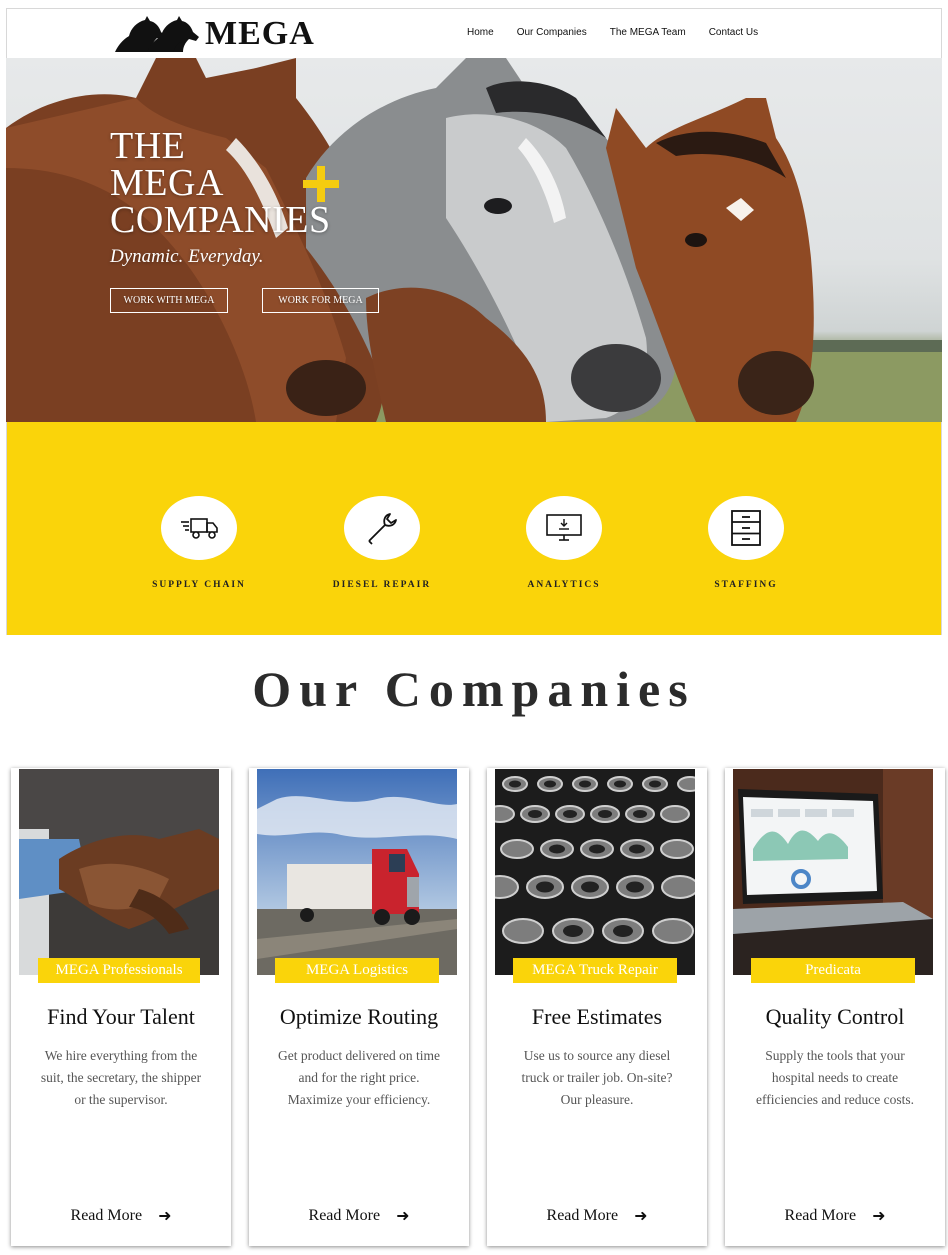 Image resolution: width=948 pixels, height=1255 pixels. Describe the element at coordinates (595, 970) in the screenshot. I see `company-badge: MEGA Truck Repair` at that location.